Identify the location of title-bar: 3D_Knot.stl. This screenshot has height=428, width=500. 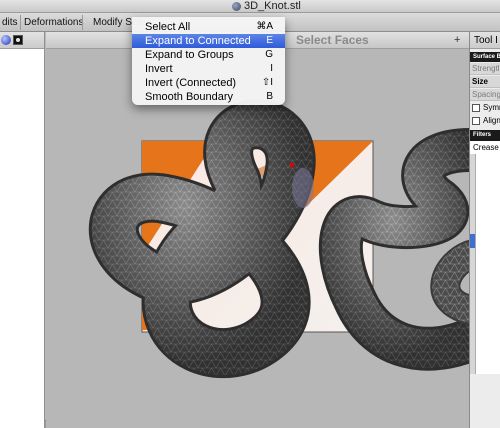
(250, 6).